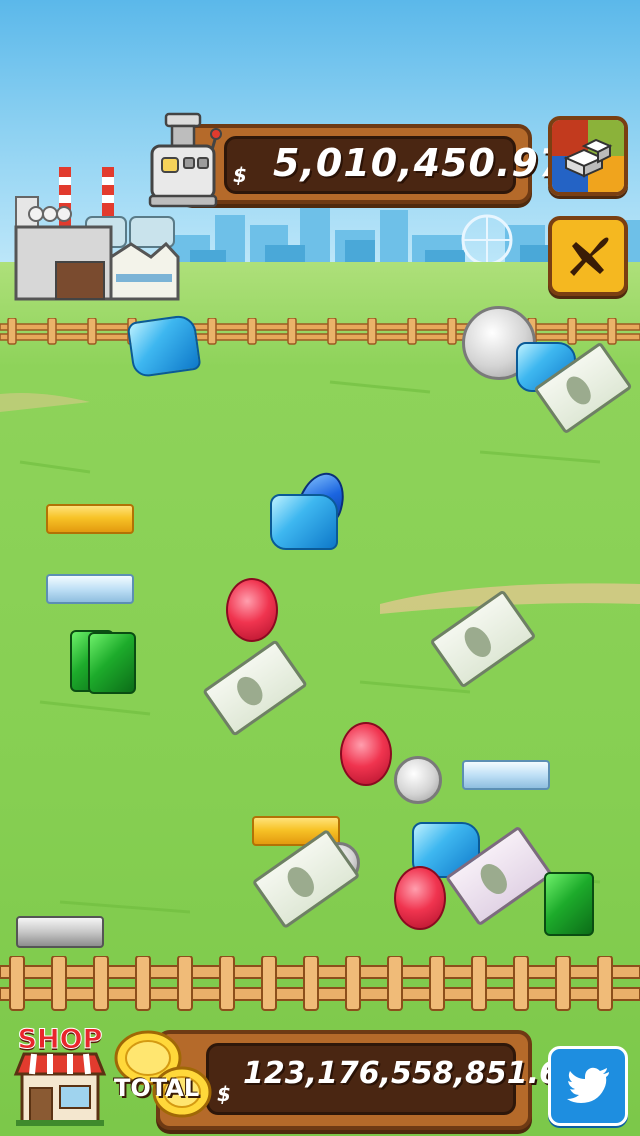  What do you see at coordinates (60, 932) in the screenshot?
I see `platinum-bar` at bounding box center [60, 932].